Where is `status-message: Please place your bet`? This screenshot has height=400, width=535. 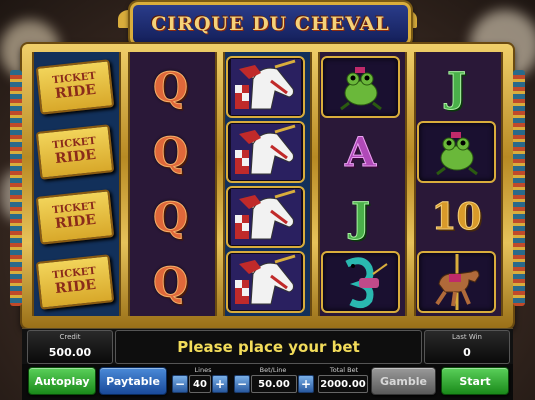 status-message: Please place your bet is located at coordinates (268, 347).